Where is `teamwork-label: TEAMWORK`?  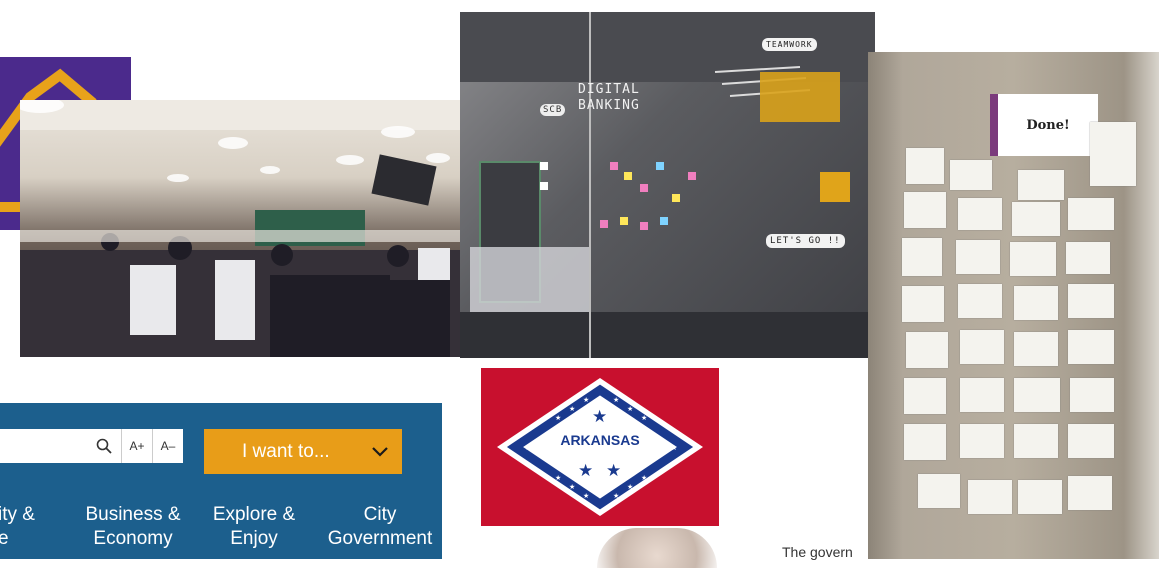 teamwork-label: TEAMWORK is located at coordinates (789, 44).